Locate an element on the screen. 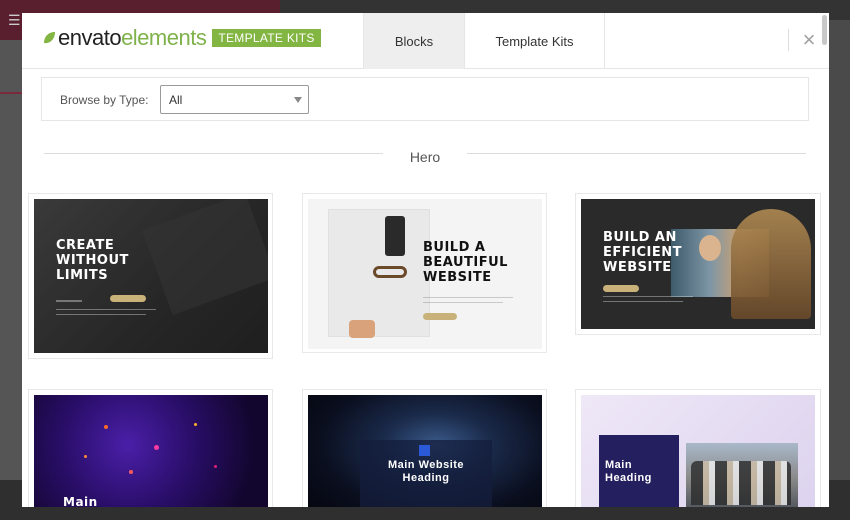  template-card: BUILD A BEAUTIFUL WEBSITE is located at coordinates (424, 273).